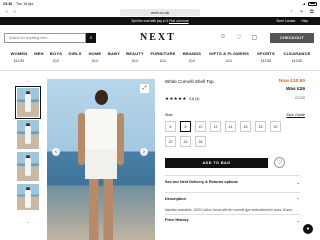  Describe the element at coordinates (291, 12) in the screenshot. I see `share-icon: ↑` at that location.